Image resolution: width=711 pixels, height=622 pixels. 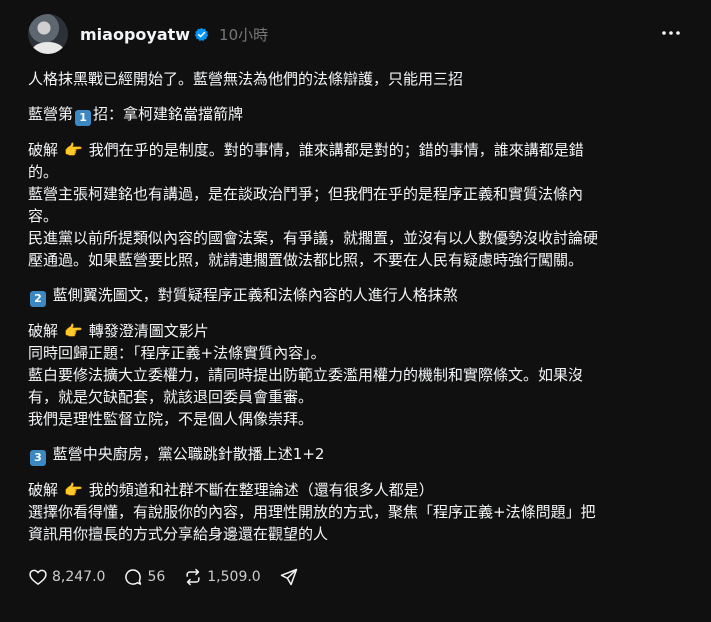 What do you see at coordinates (144, 577) in the screenshot?
I see `comment-button: 56` at bounding box center [144, 577].